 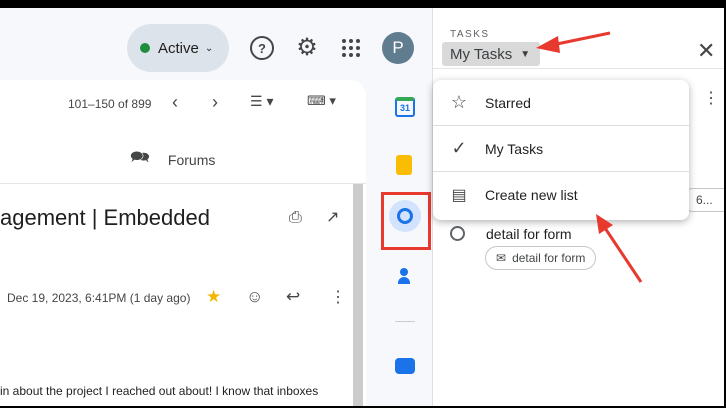 What do you see at coordinates (573, 42) in the screenshot?
I see `arrow-to-list-selector` at bounding box center [573, 42].